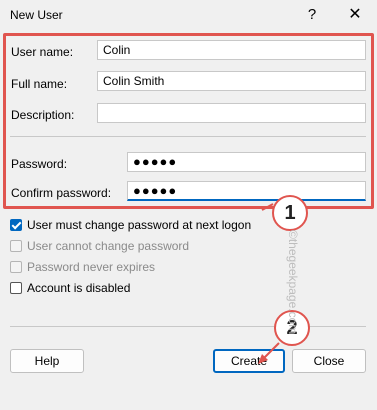 This screenshot has width=377, height=410. I want to click on watermark: ©thegeekpage.com, so click(293, 282).